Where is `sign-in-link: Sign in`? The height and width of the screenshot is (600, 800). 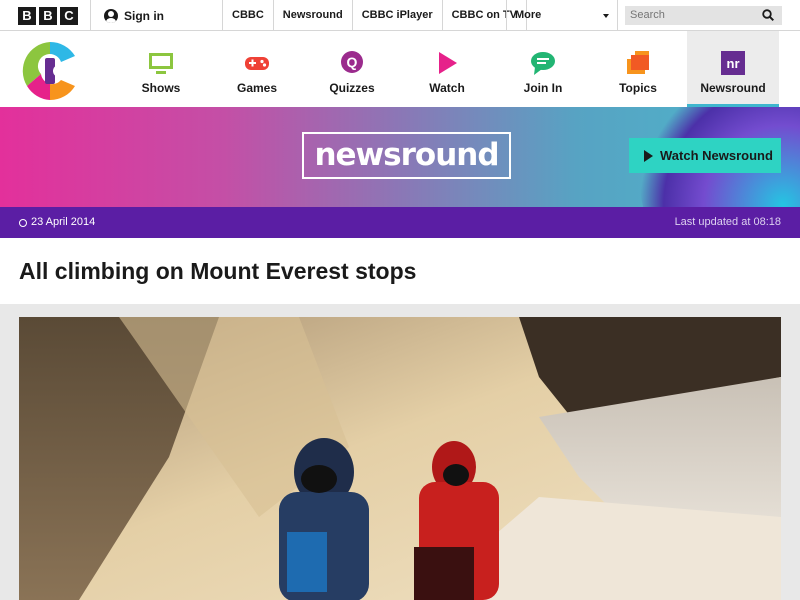
sign-in-link: Sign in is located at coordinates (134, 15).